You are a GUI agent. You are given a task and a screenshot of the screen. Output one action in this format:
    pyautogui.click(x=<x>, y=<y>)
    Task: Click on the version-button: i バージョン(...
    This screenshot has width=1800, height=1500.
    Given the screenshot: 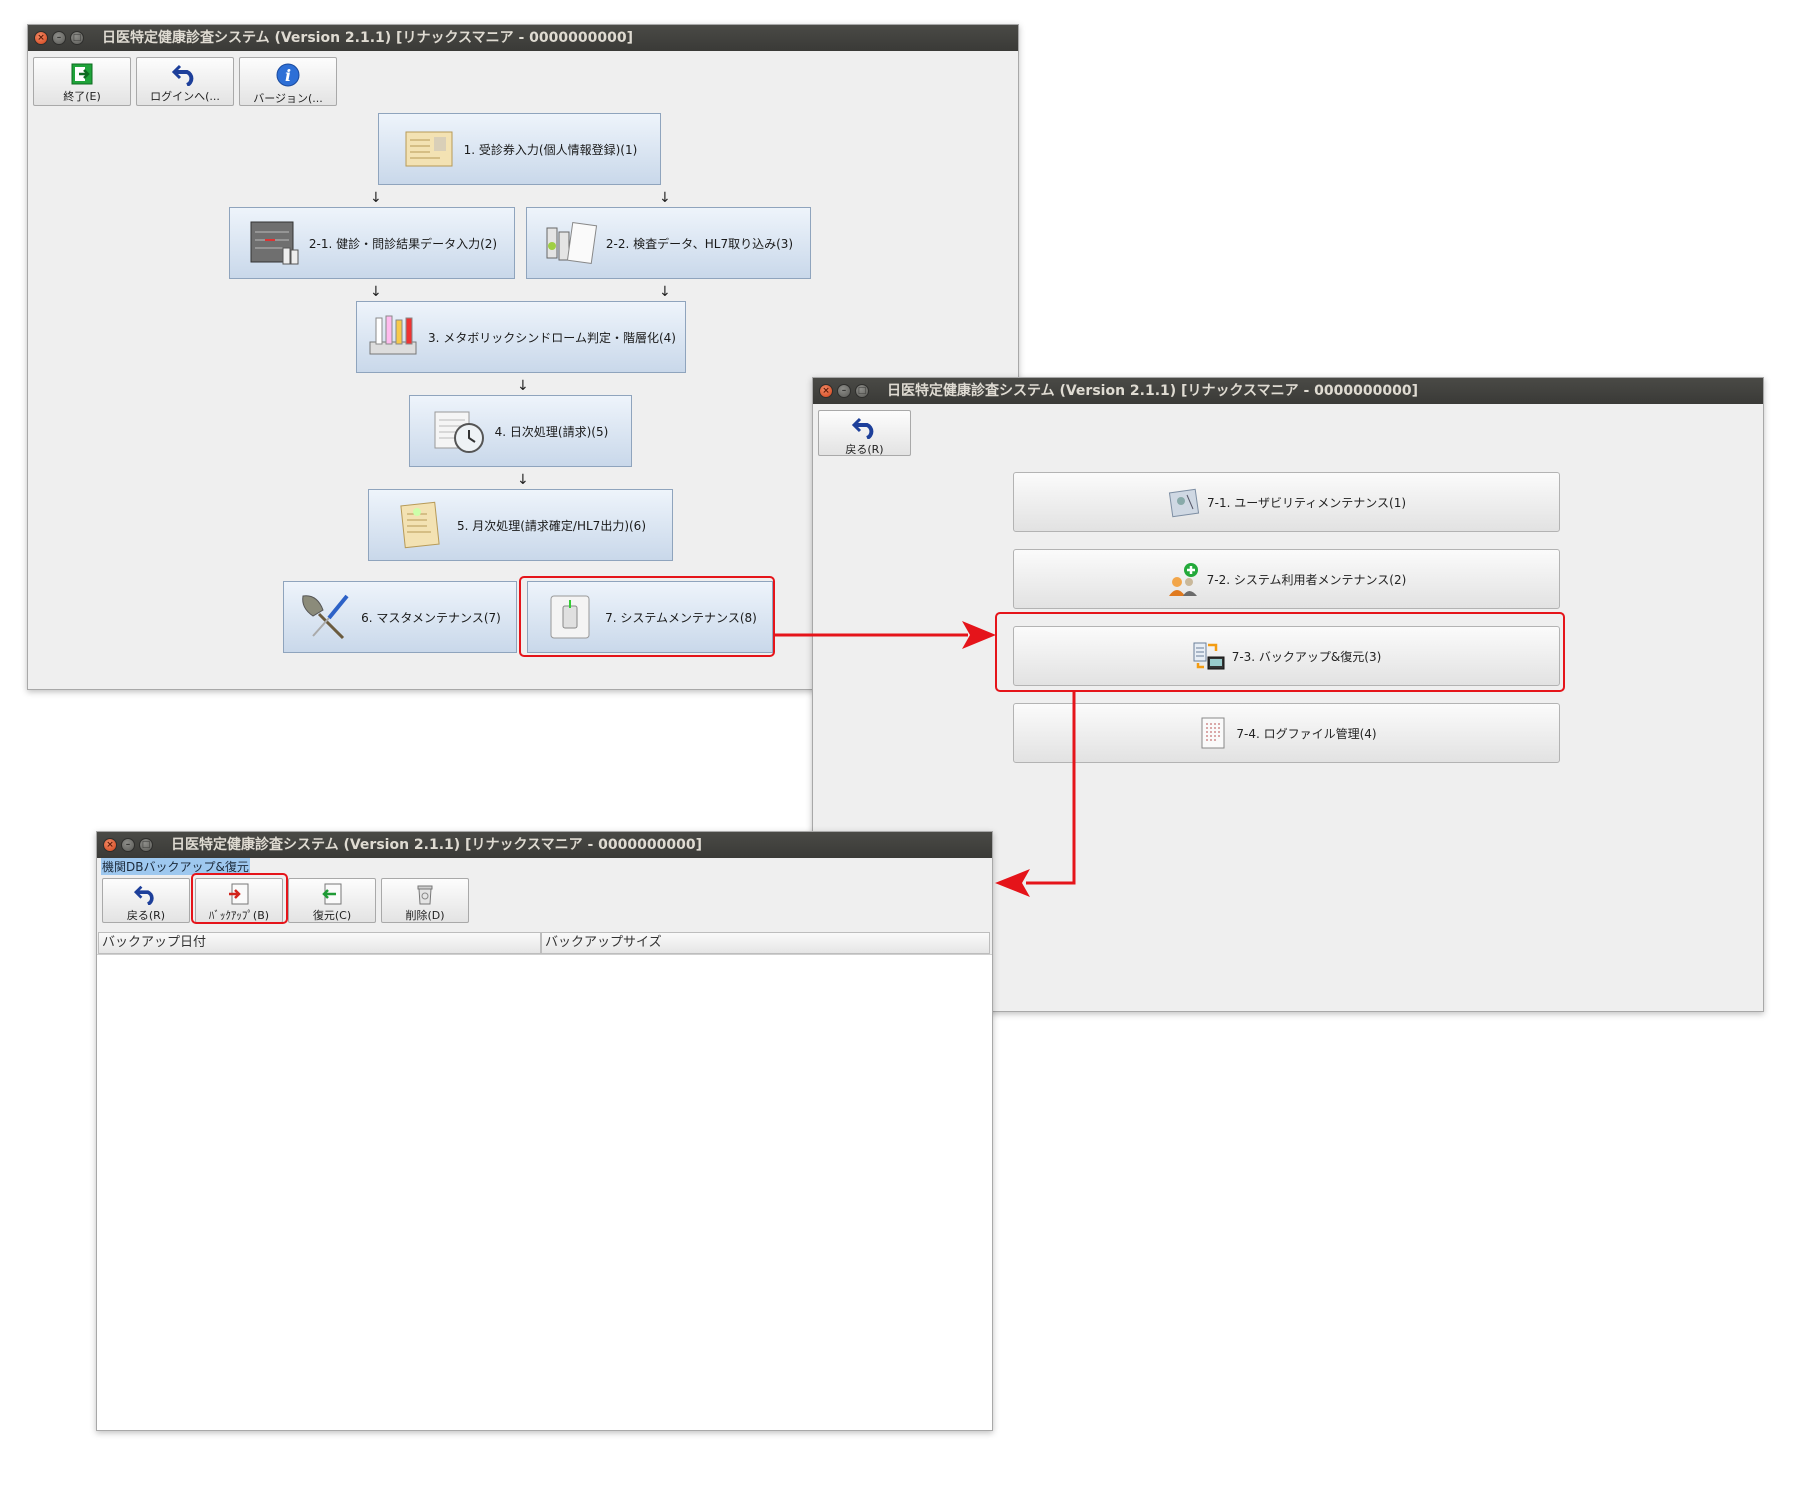 What is the action you would take?
    pyautogui.click(x=288, y=81)
    